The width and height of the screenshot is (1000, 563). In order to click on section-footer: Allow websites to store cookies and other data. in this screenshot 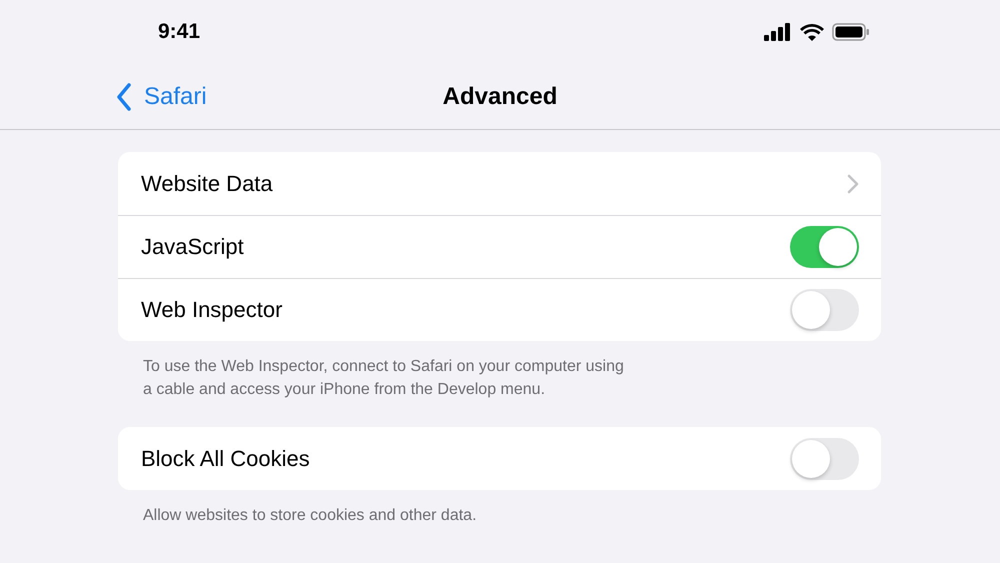, I will do `click(388, 515)`.